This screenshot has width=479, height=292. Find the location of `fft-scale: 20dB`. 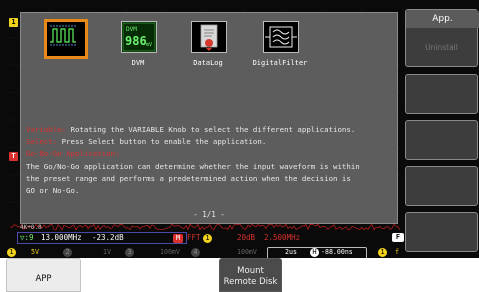

fft-scale: 20dB is located at coordinates (246, 237).